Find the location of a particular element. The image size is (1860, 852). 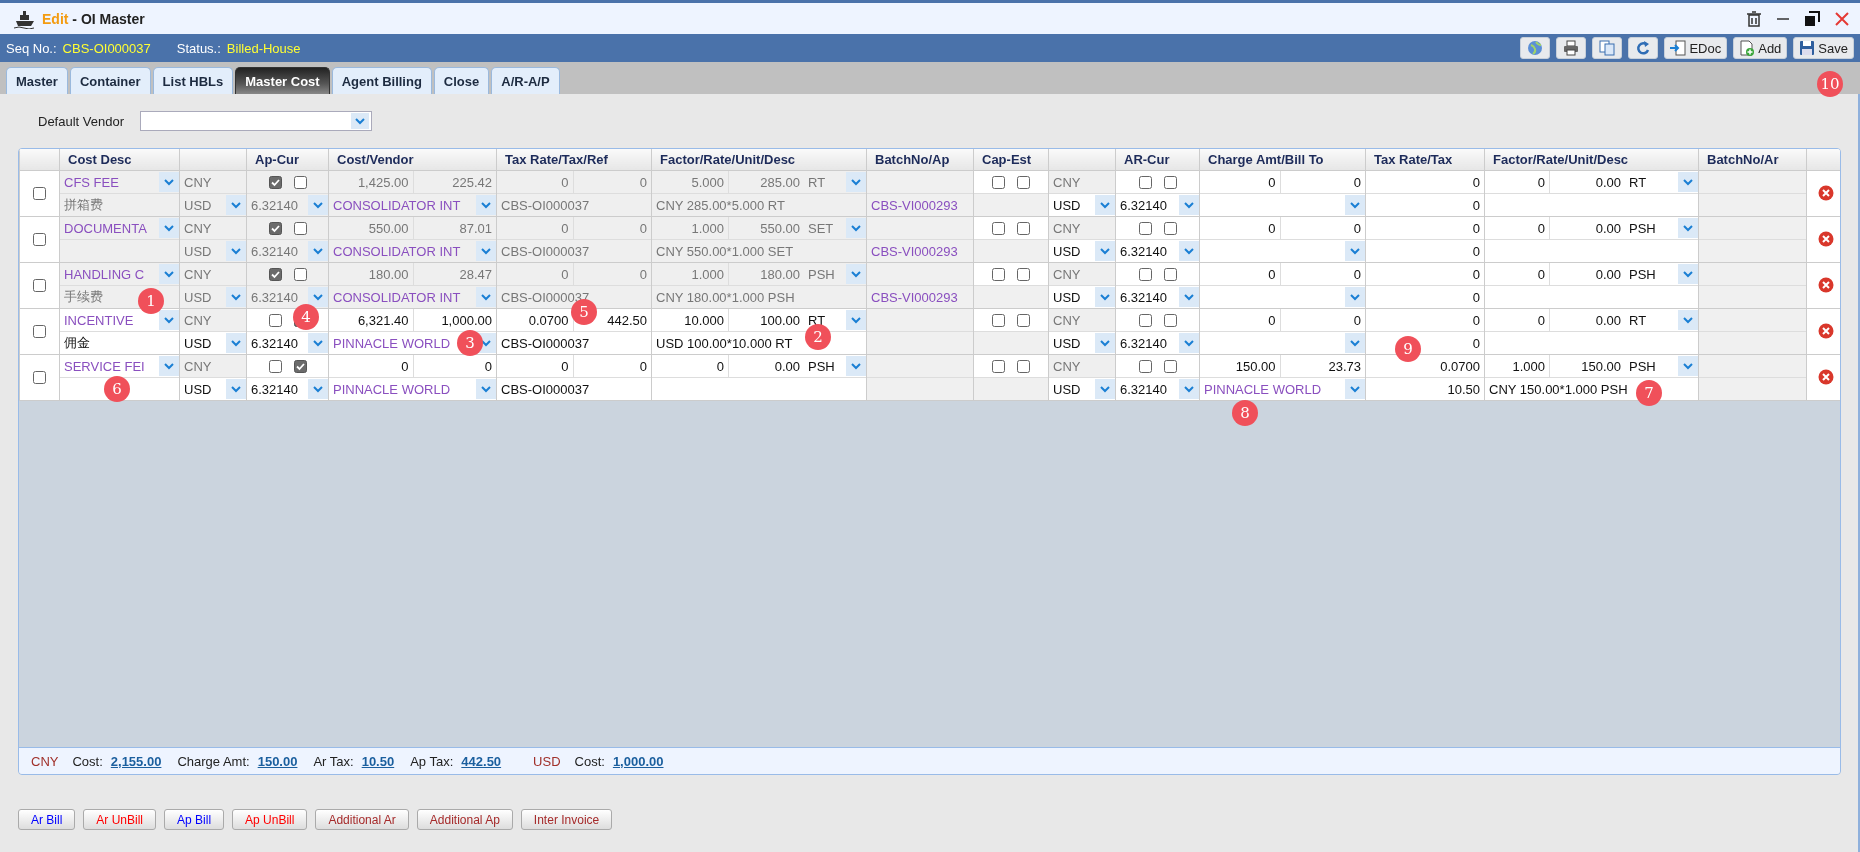

edoc-button: EDoc is located at coordinates (1696, 48).